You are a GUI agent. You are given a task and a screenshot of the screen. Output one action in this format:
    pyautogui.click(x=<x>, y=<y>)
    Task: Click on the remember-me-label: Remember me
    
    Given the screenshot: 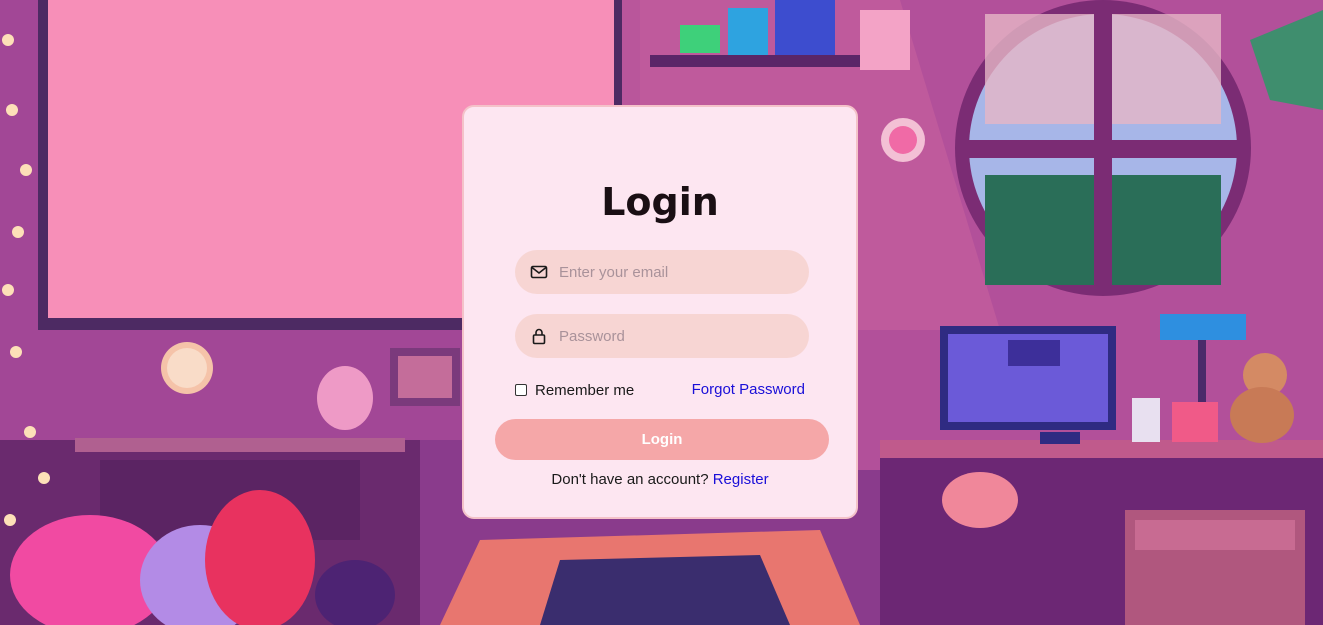 What is the action you would take?
    pyautogui.click(x=585, y=390)
    